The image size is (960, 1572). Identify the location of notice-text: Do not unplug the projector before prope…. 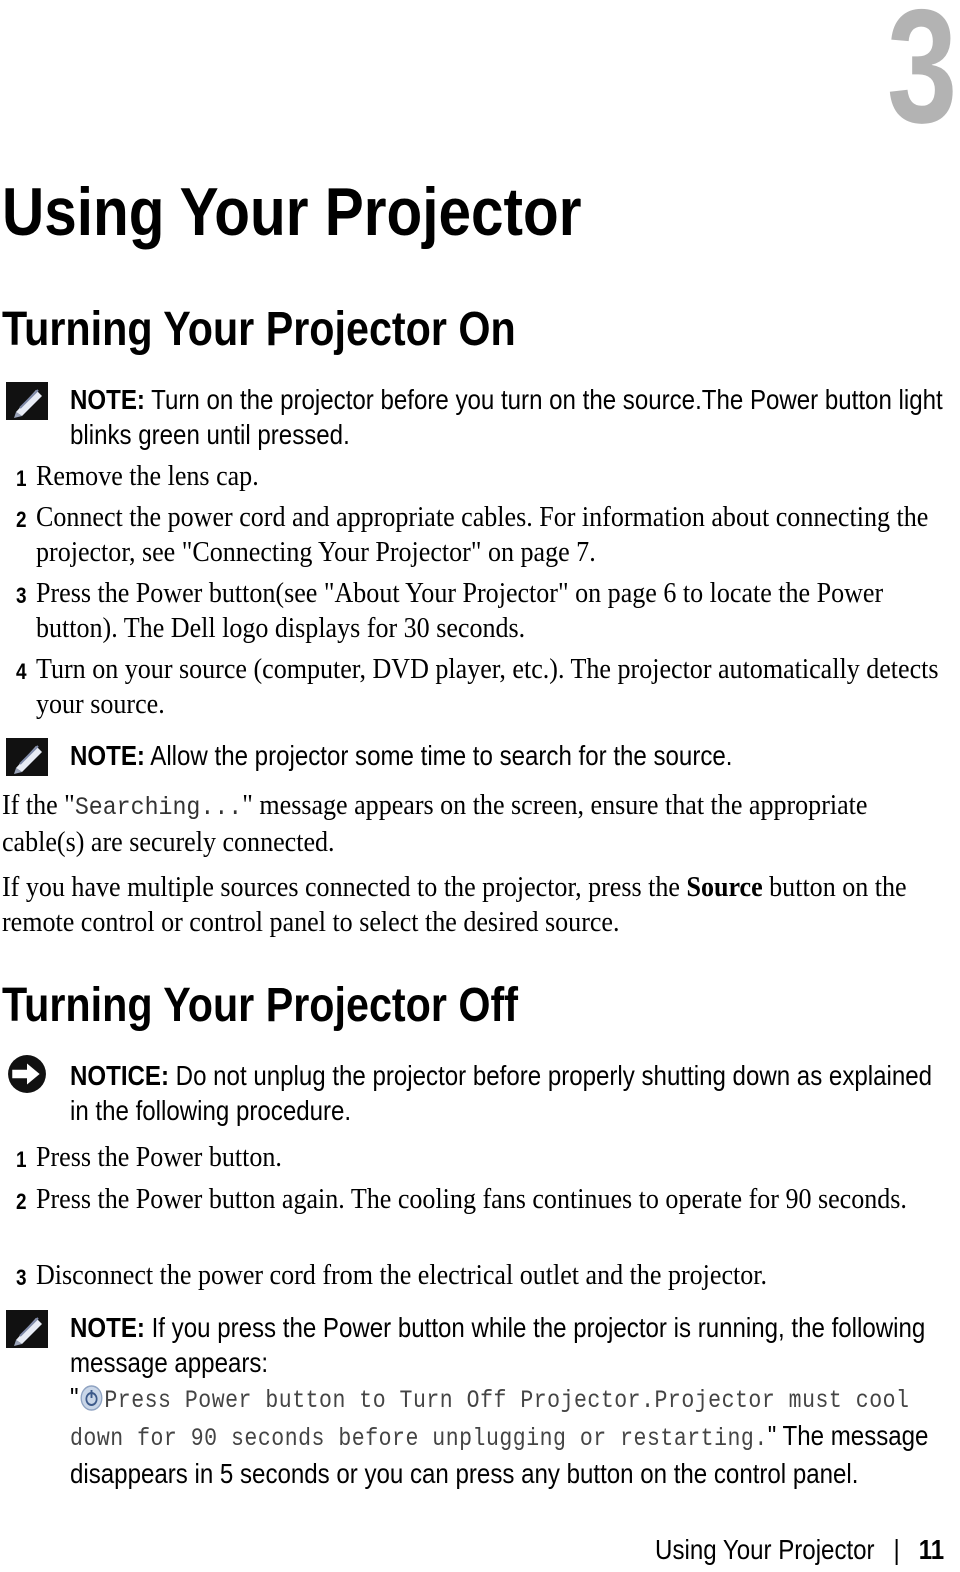
(501, 1093).